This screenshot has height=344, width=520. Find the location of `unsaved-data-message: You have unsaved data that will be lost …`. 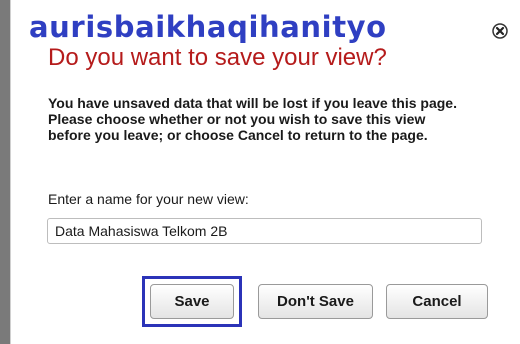

unsaved-data-message: You have unsaved data that will be lost … is located at coordinates (252, 119).